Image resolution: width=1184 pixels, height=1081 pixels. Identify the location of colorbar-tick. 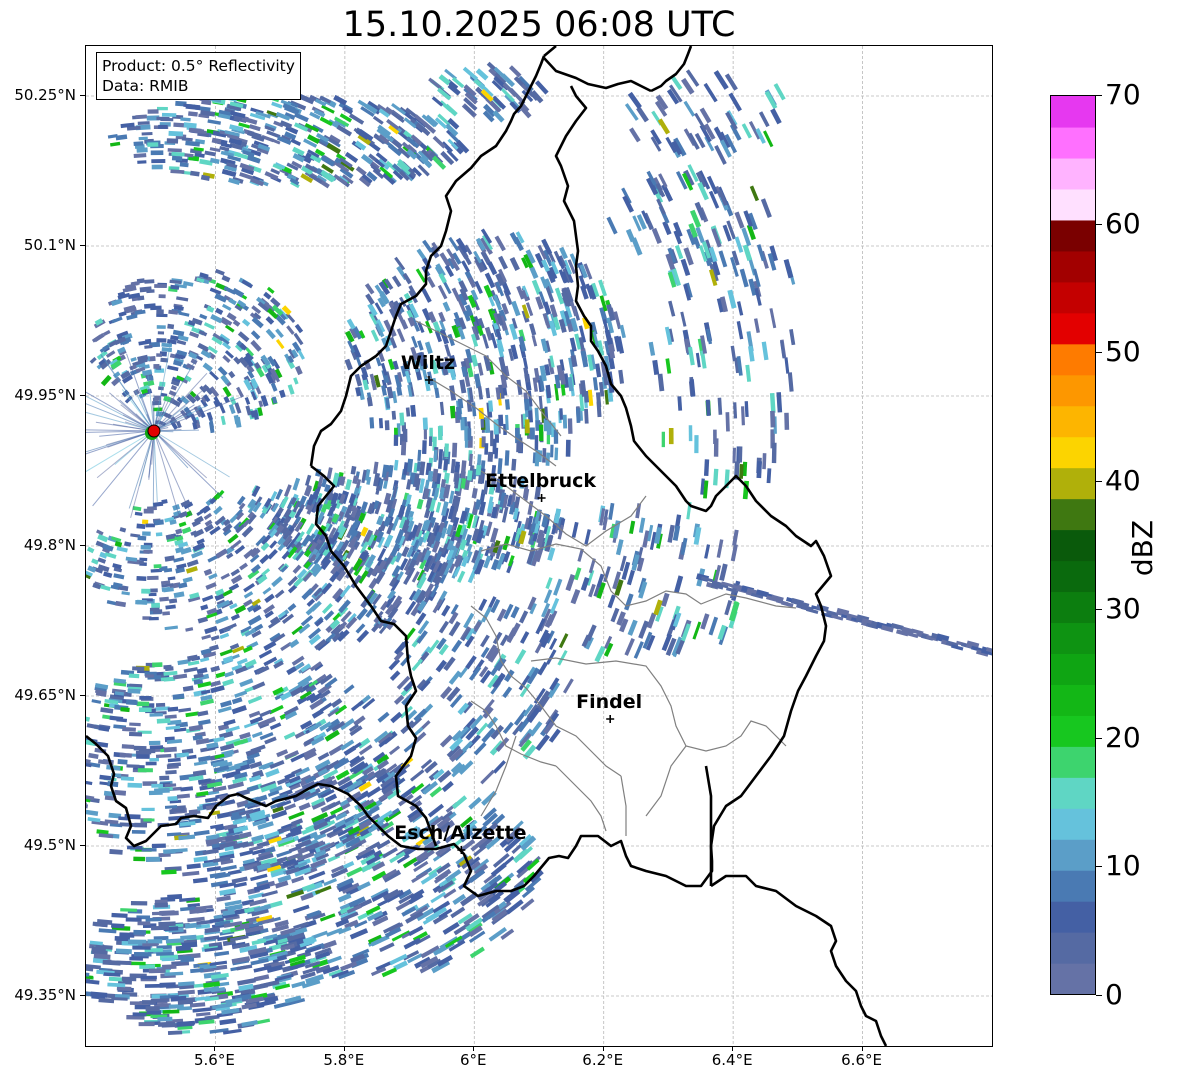
(1099, 95).